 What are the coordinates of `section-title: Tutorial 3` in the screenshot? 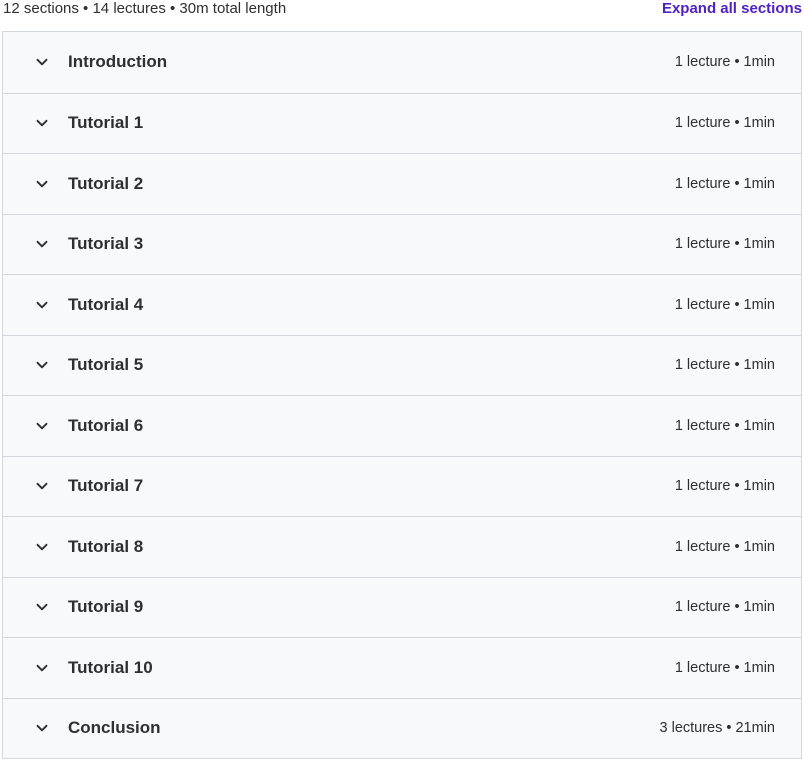 It's located at (106, 244).